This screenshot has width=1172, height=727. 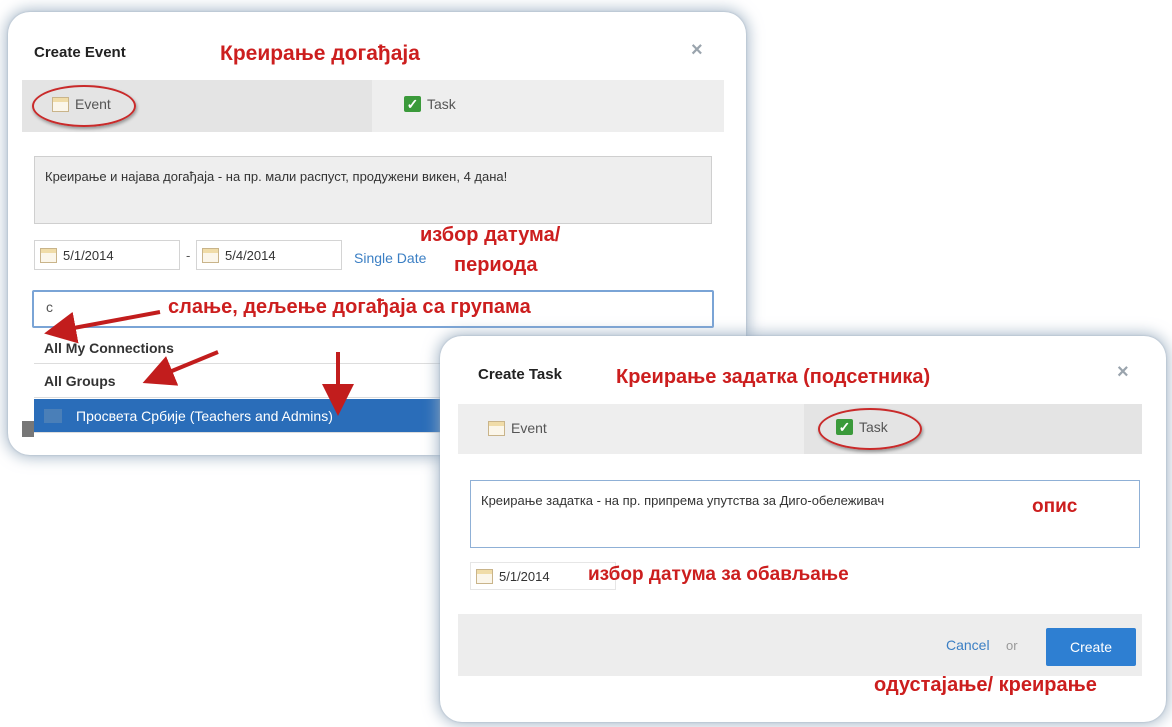 What do you see at coordinates (800, 645) in the screenshot?
I see `dialog-footer: Cancel or Create` at bounding box center [800, 645].